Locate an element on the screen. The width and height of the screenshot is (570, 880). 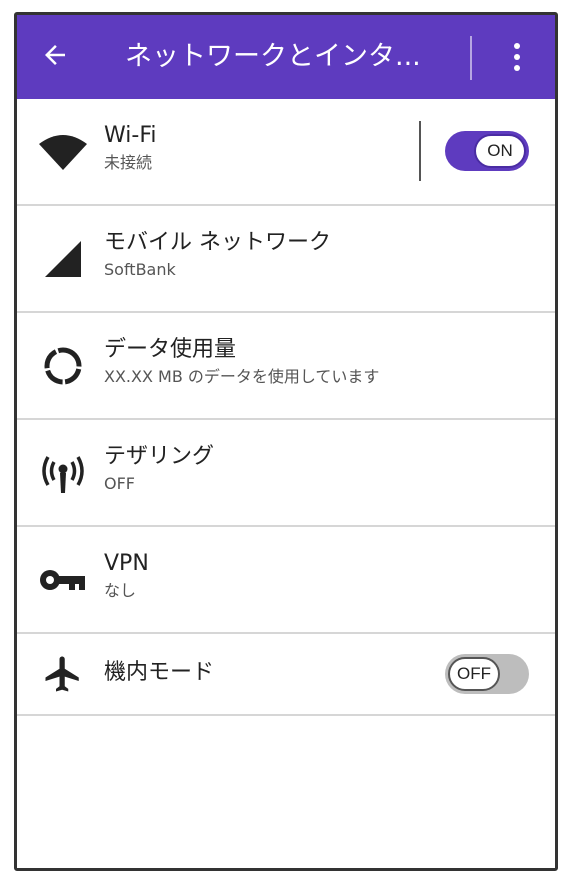
tethering-icon is located at coordinates (63, 472).